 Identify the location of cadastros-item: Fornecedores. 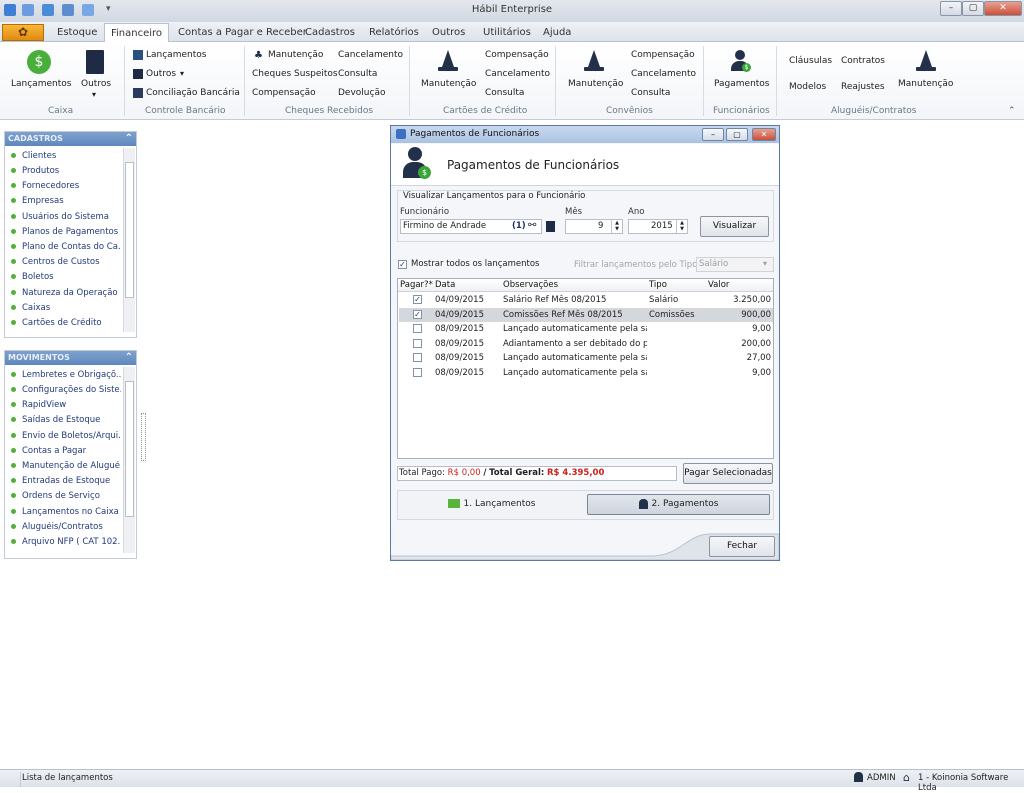
(66, 186).